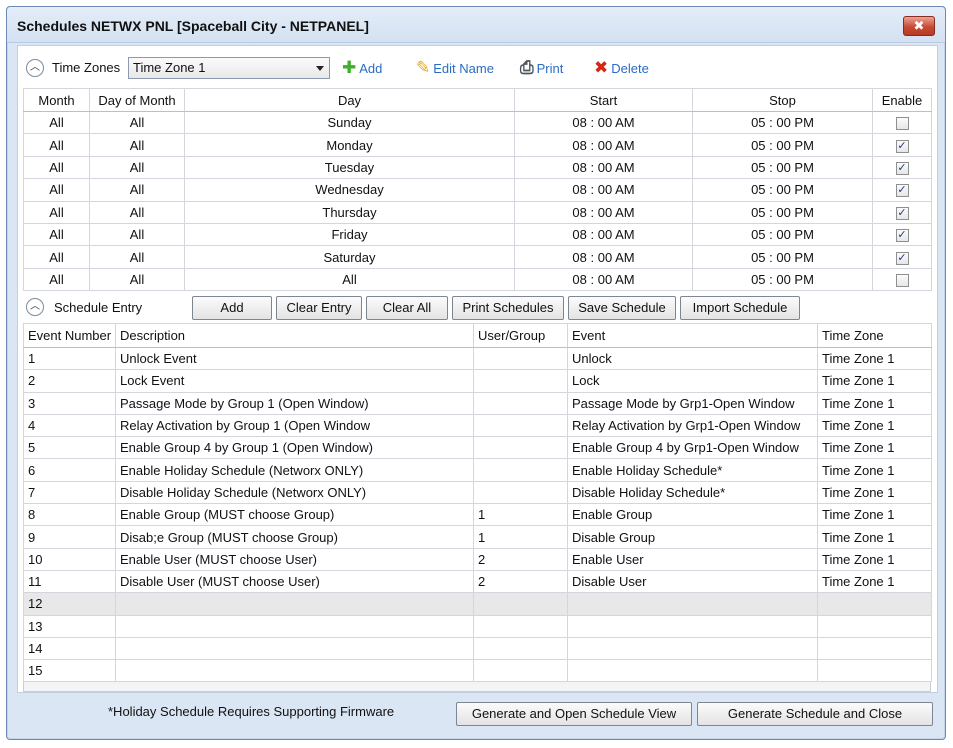 This screenshot has height=748, width=953. Describe the element at coordinates (35, 307) in the screenshot. I see `schedule-entry-collapse-button: ︿` at that location.